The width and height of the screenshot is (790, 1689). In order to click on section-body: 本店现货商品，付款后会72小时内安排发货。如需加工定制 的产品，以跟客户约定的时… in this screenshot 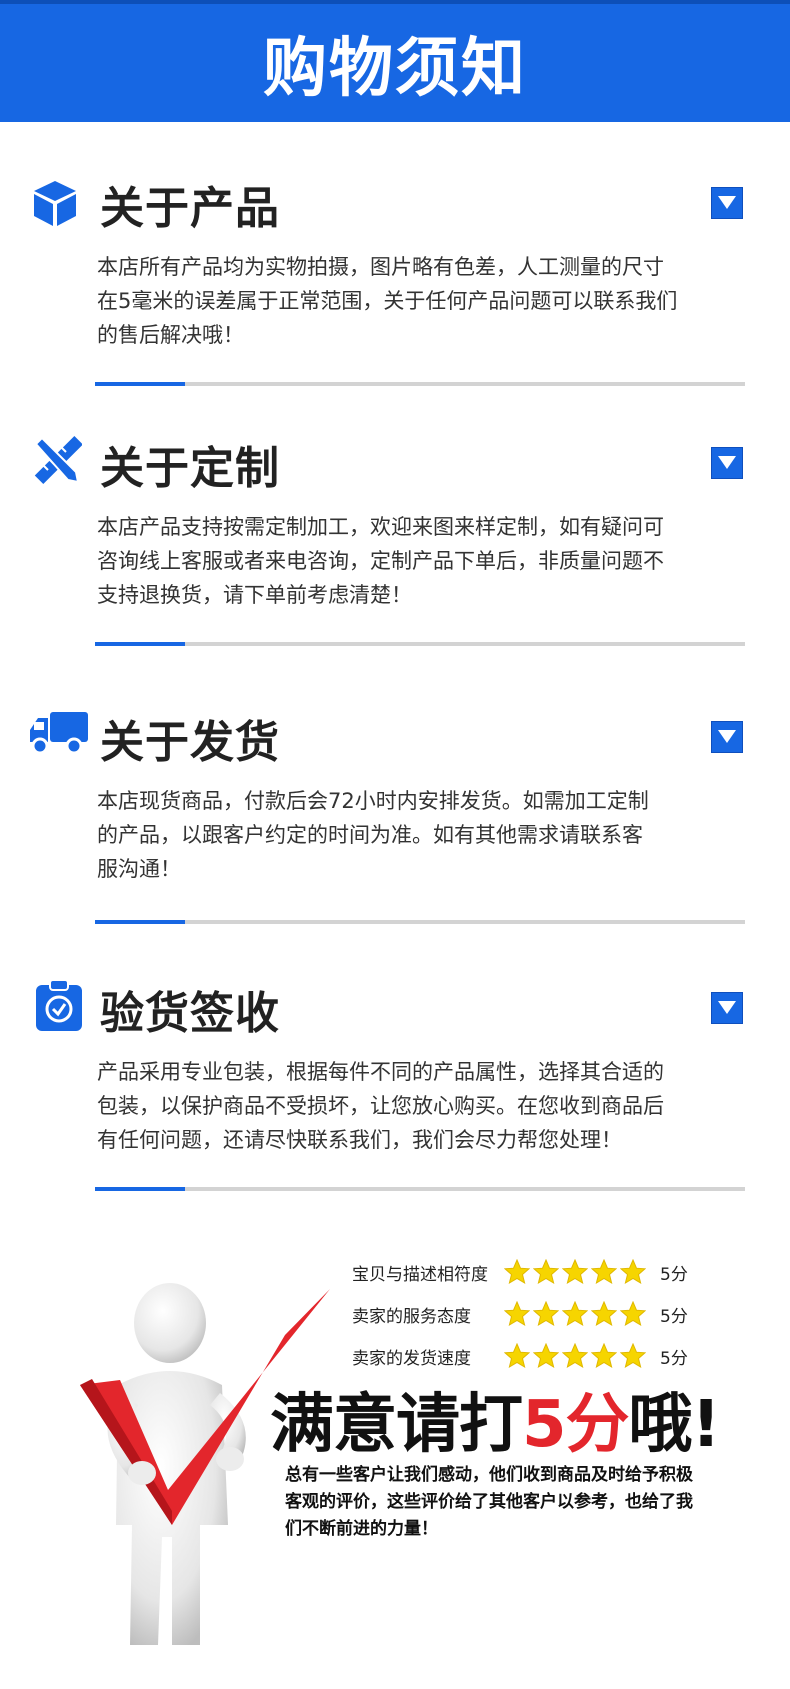, I will do `click(427, 835)`.